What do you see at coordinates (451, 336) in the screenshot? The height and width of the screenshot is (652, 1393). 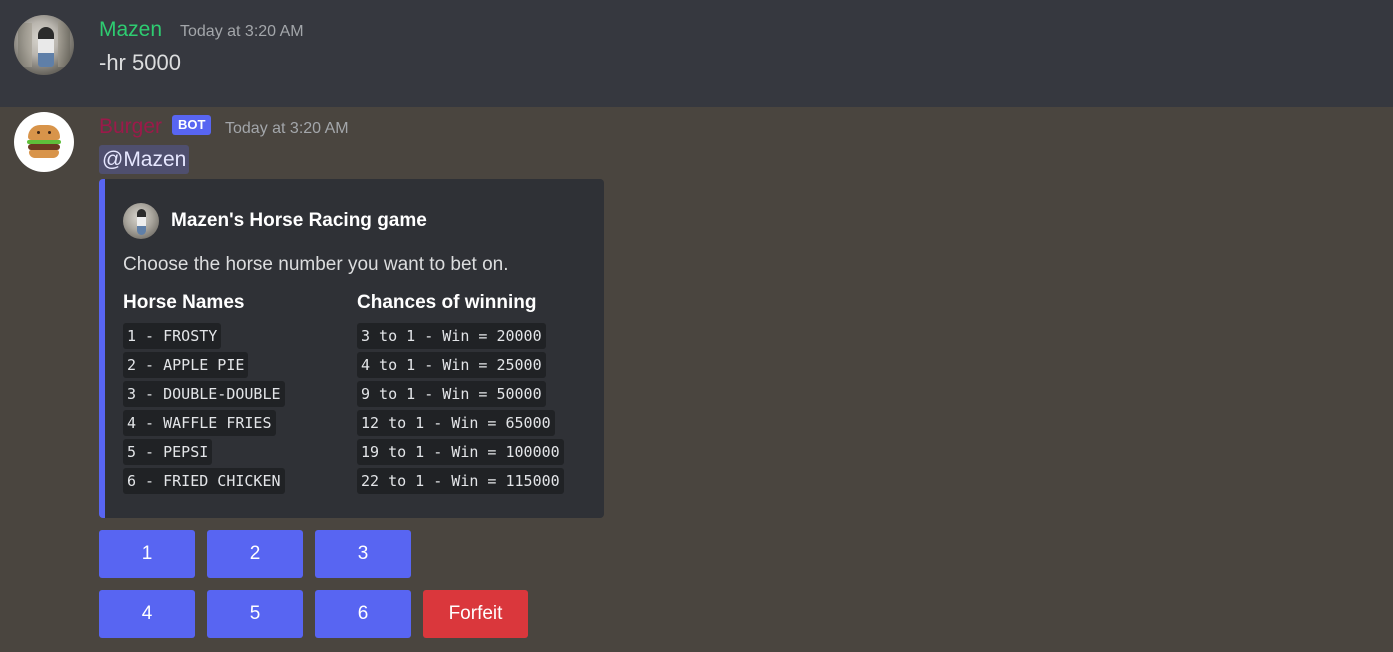 I see `chance-item: 3 to 1 - Win = 20000` at bounding box center [451, 336].